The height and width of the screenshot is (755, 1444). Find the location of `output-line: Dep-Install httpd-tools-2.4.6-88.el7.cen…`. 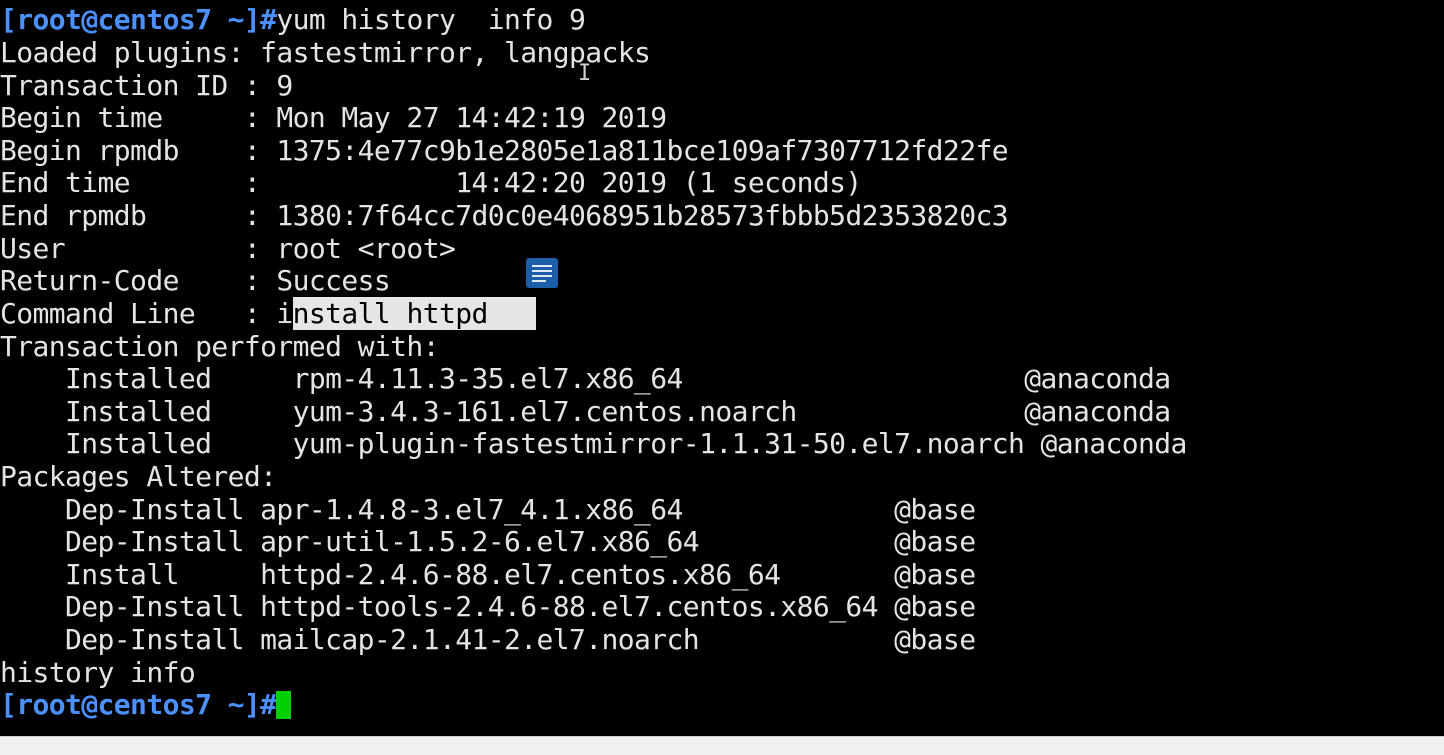

output-line: Dep-Install httpd-tools-2.4.6-88.el7.cen… is located at coordinates (488, 606).